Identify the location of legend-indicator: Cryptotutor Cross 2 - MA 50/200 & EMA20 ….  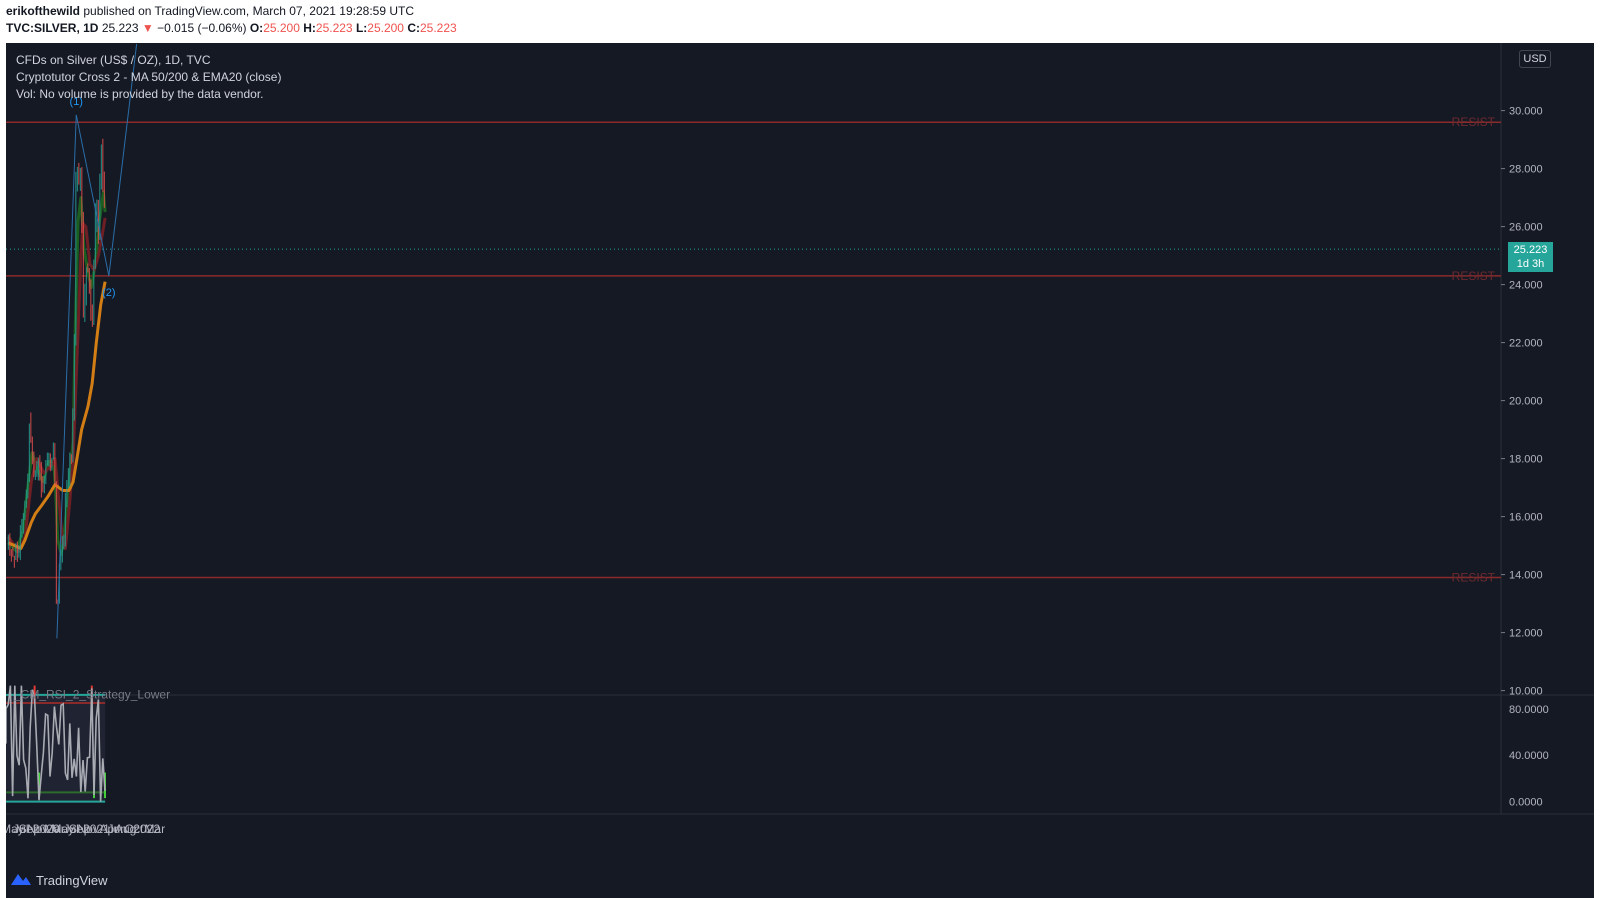
(148, 77).